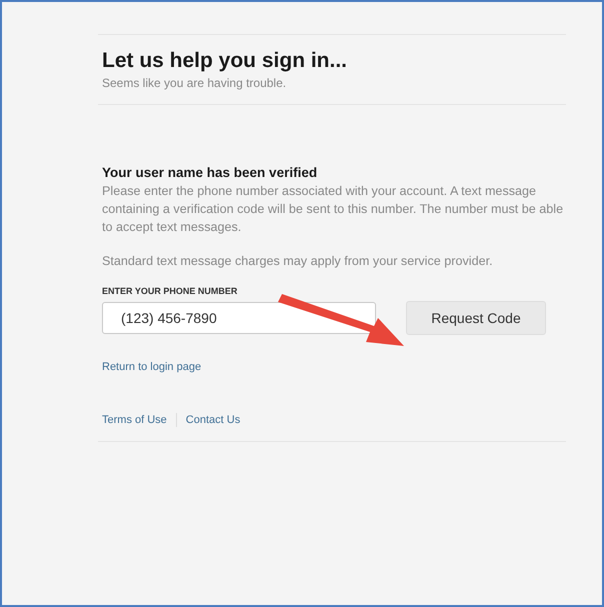  I want to click on instruction-text: Please enter the phone number associated with your account. A text message containing a verification code will be sent to this number. The number must be able to accept text messages., so click(333, 209).